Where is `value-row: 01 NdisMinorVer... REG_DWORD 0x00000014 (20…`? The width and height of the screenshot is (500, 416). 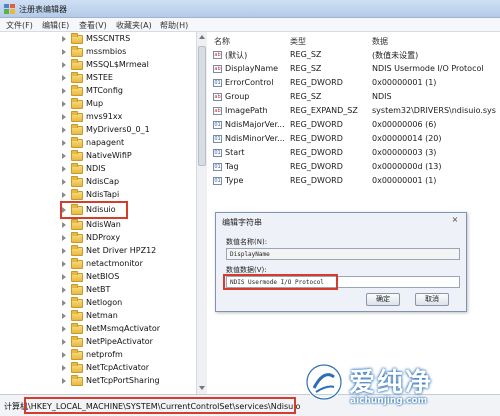 value-row: 01 NdisMinorVer... REG_DWORD 0x00000014 (20… is located at coordinates (354, 139).